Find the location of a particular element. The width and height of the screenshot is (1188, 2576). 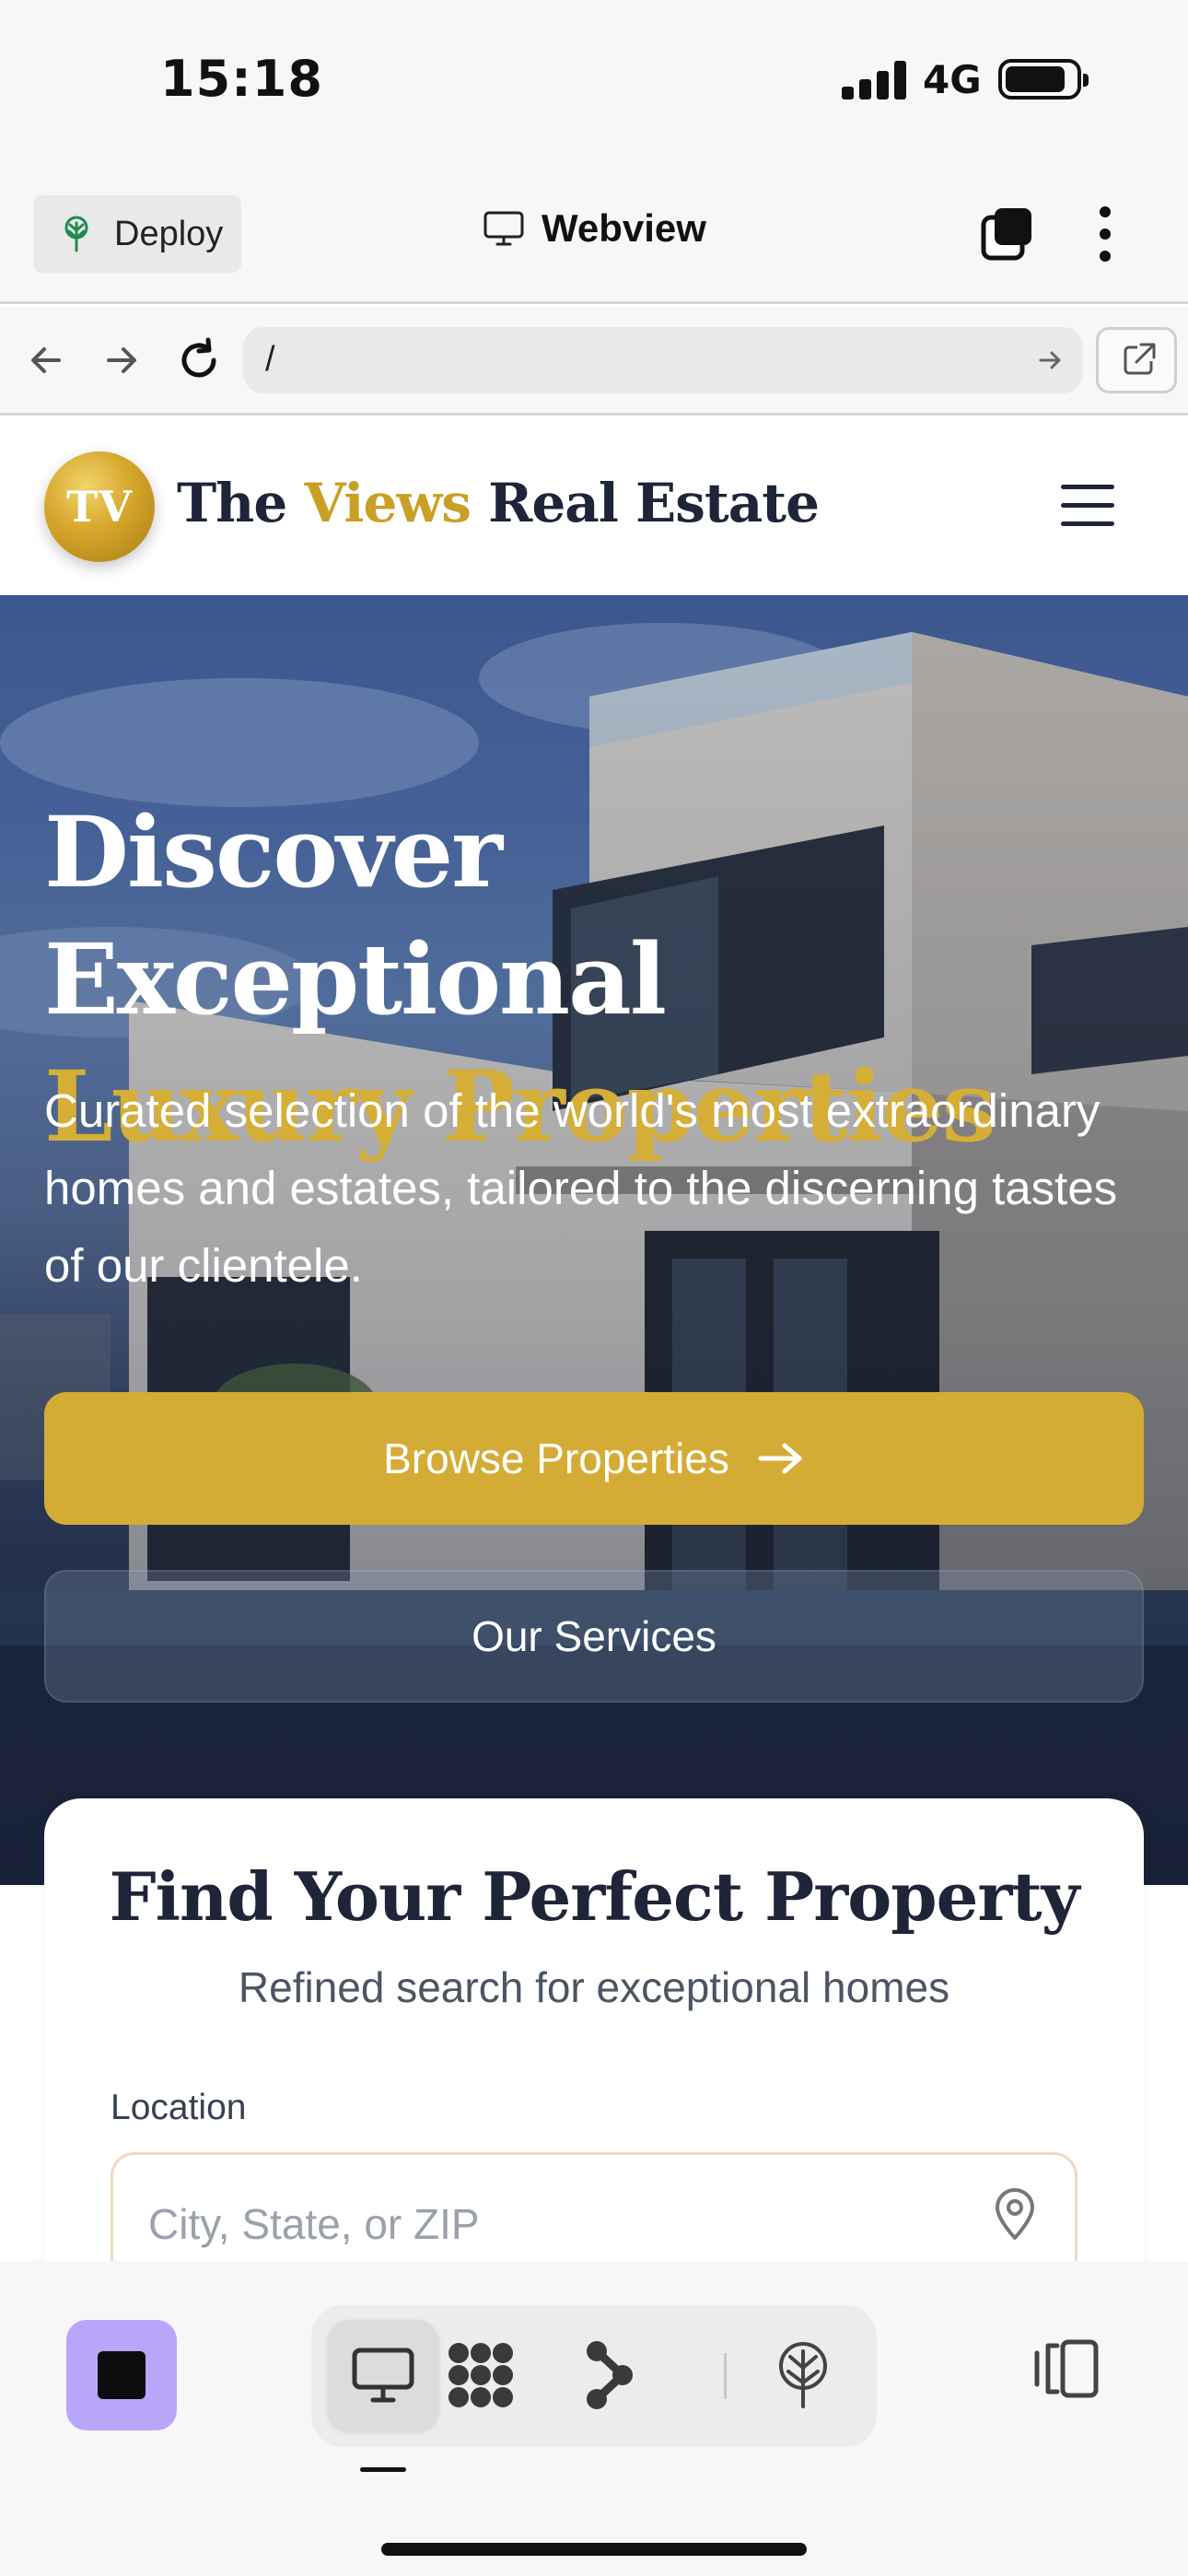

url-bar: / is located at coordinates (594, 361).